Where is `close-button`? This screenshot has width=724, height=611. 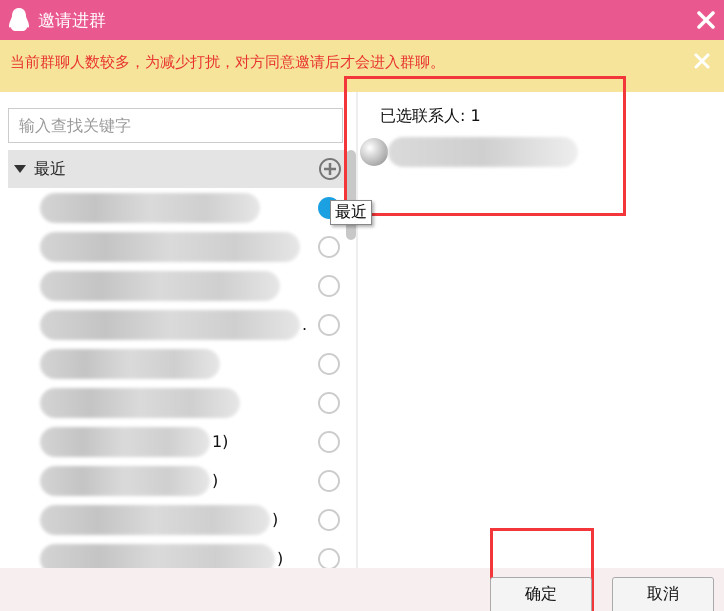 close-button is located at coordinates (706, 20).